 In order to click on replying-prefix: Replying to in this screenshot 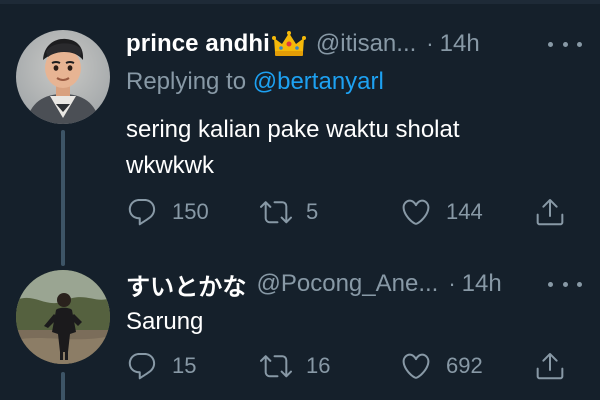, I will do `click(189, 81)`.